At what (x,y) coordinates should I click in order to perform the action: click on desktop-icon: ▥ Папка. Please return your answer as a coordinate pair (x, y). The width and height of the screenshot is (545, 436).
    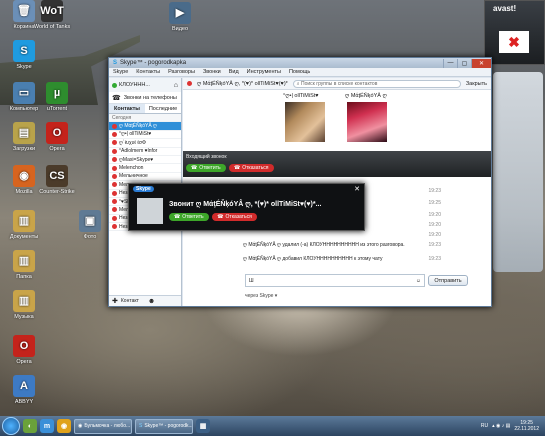
    Looking at the image, I should click on (24, 265).